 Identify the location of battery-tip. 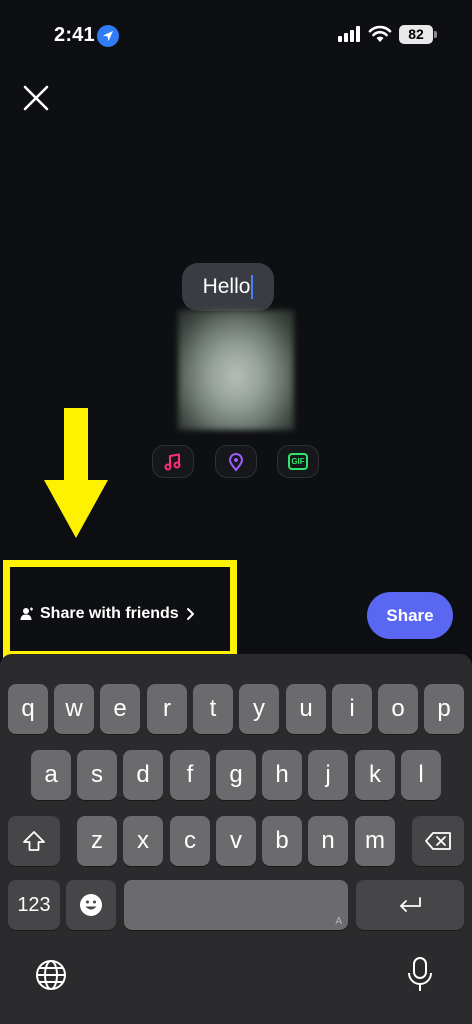
(435, 34).